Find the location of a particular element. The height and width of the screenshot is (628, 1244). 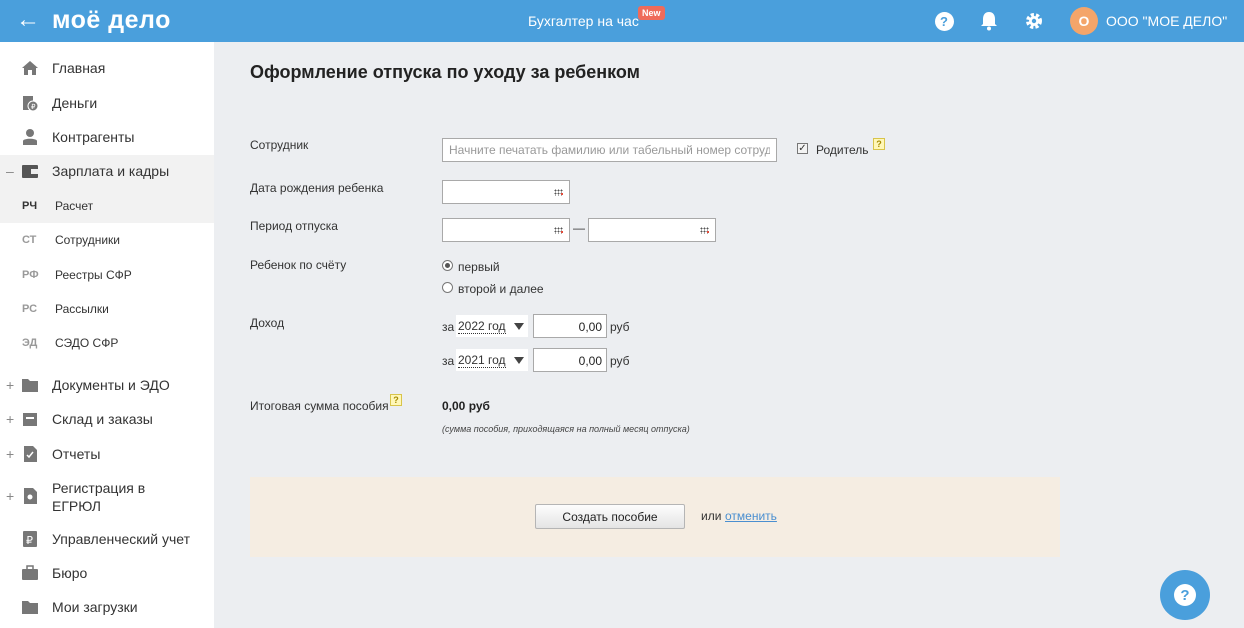

total-value: 0,00 руб is located at coordinates (466, 406).